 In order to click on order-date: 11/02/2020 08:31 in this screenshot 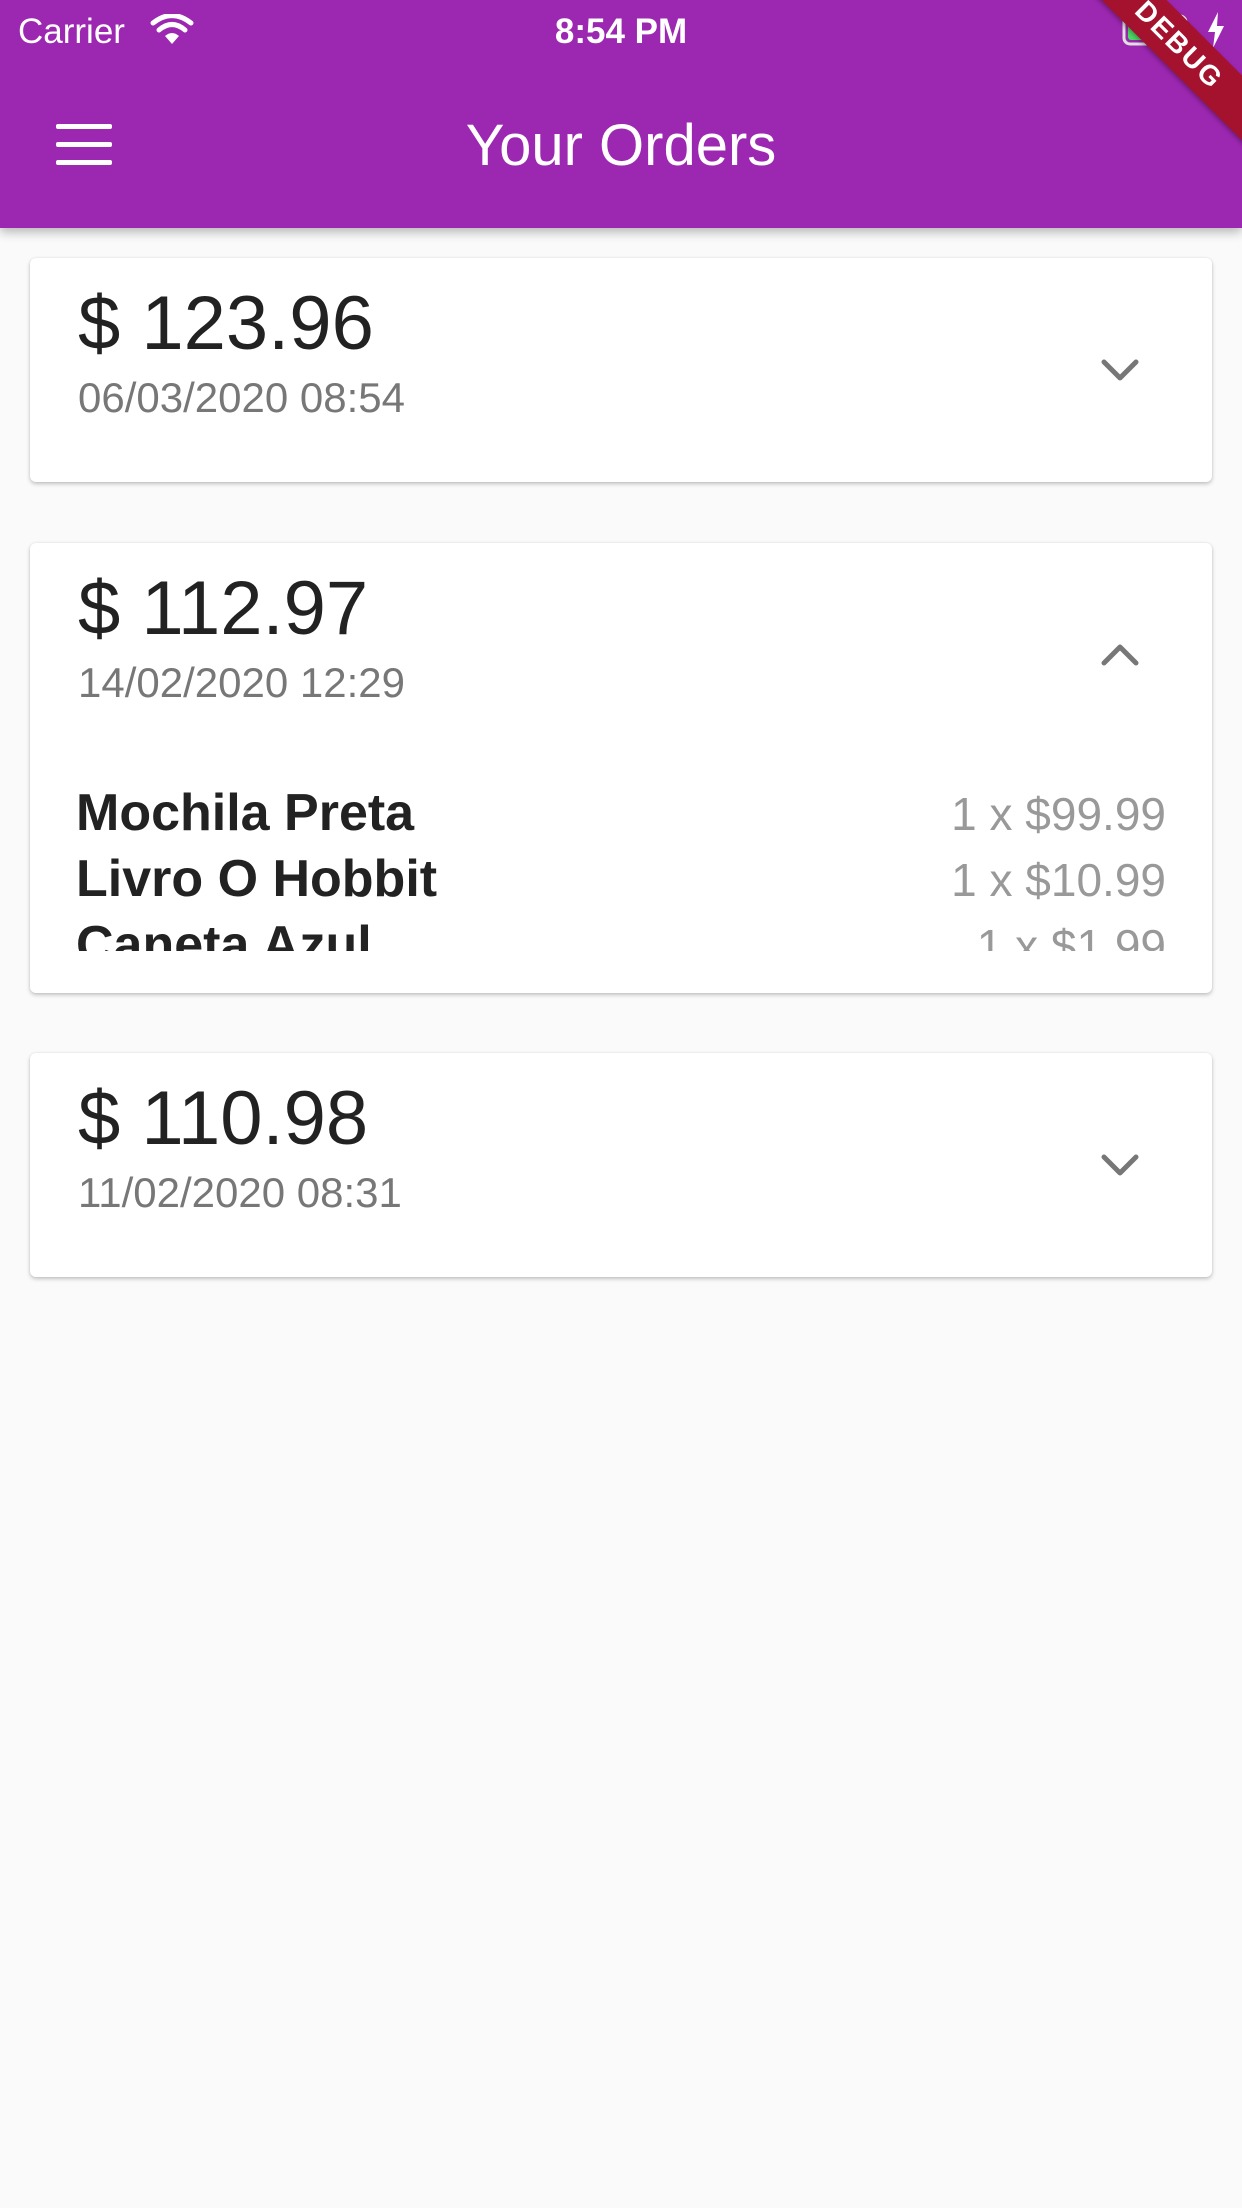, I will do `click(240, 1192)`.